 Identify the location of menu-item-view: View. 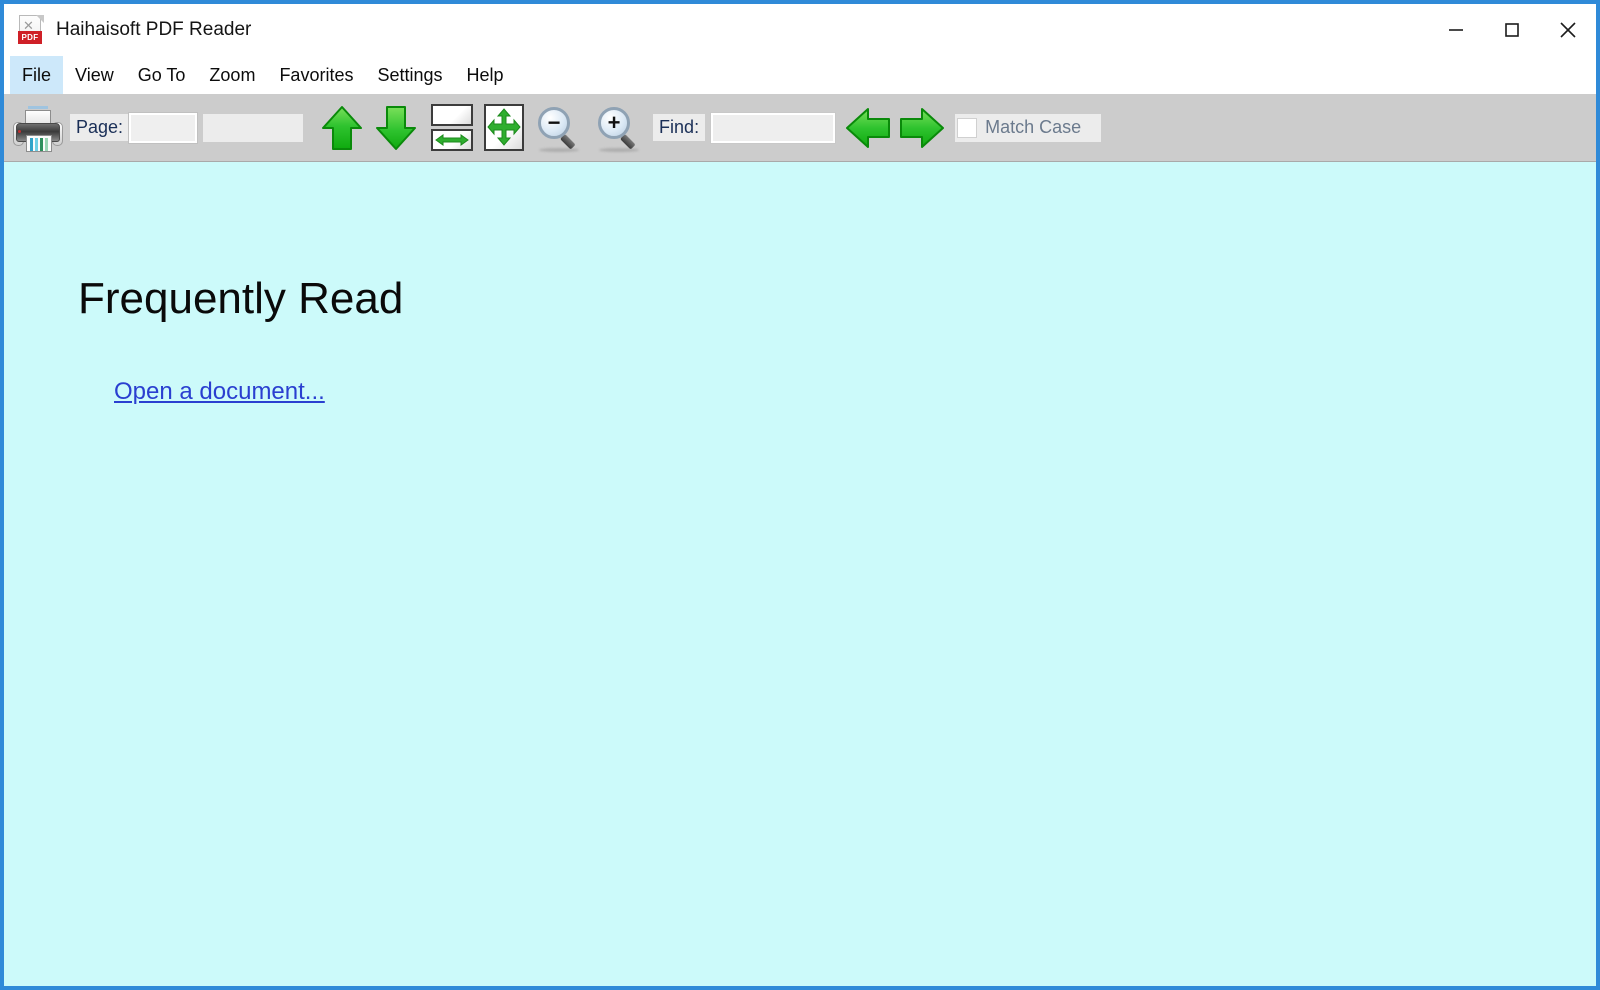
(94, 75).